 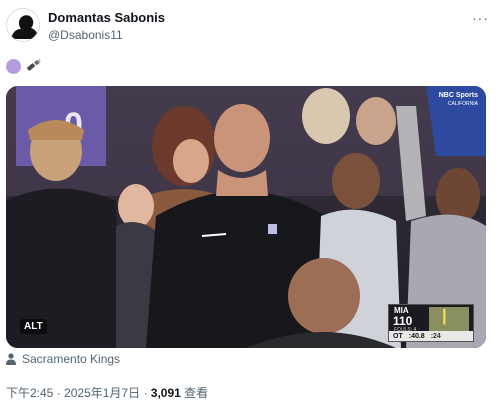 What do you see at coordinates (444, 319) in the screenshot?
I see `team-logo-mark: ꟾ` at bounding box center [444, 319].